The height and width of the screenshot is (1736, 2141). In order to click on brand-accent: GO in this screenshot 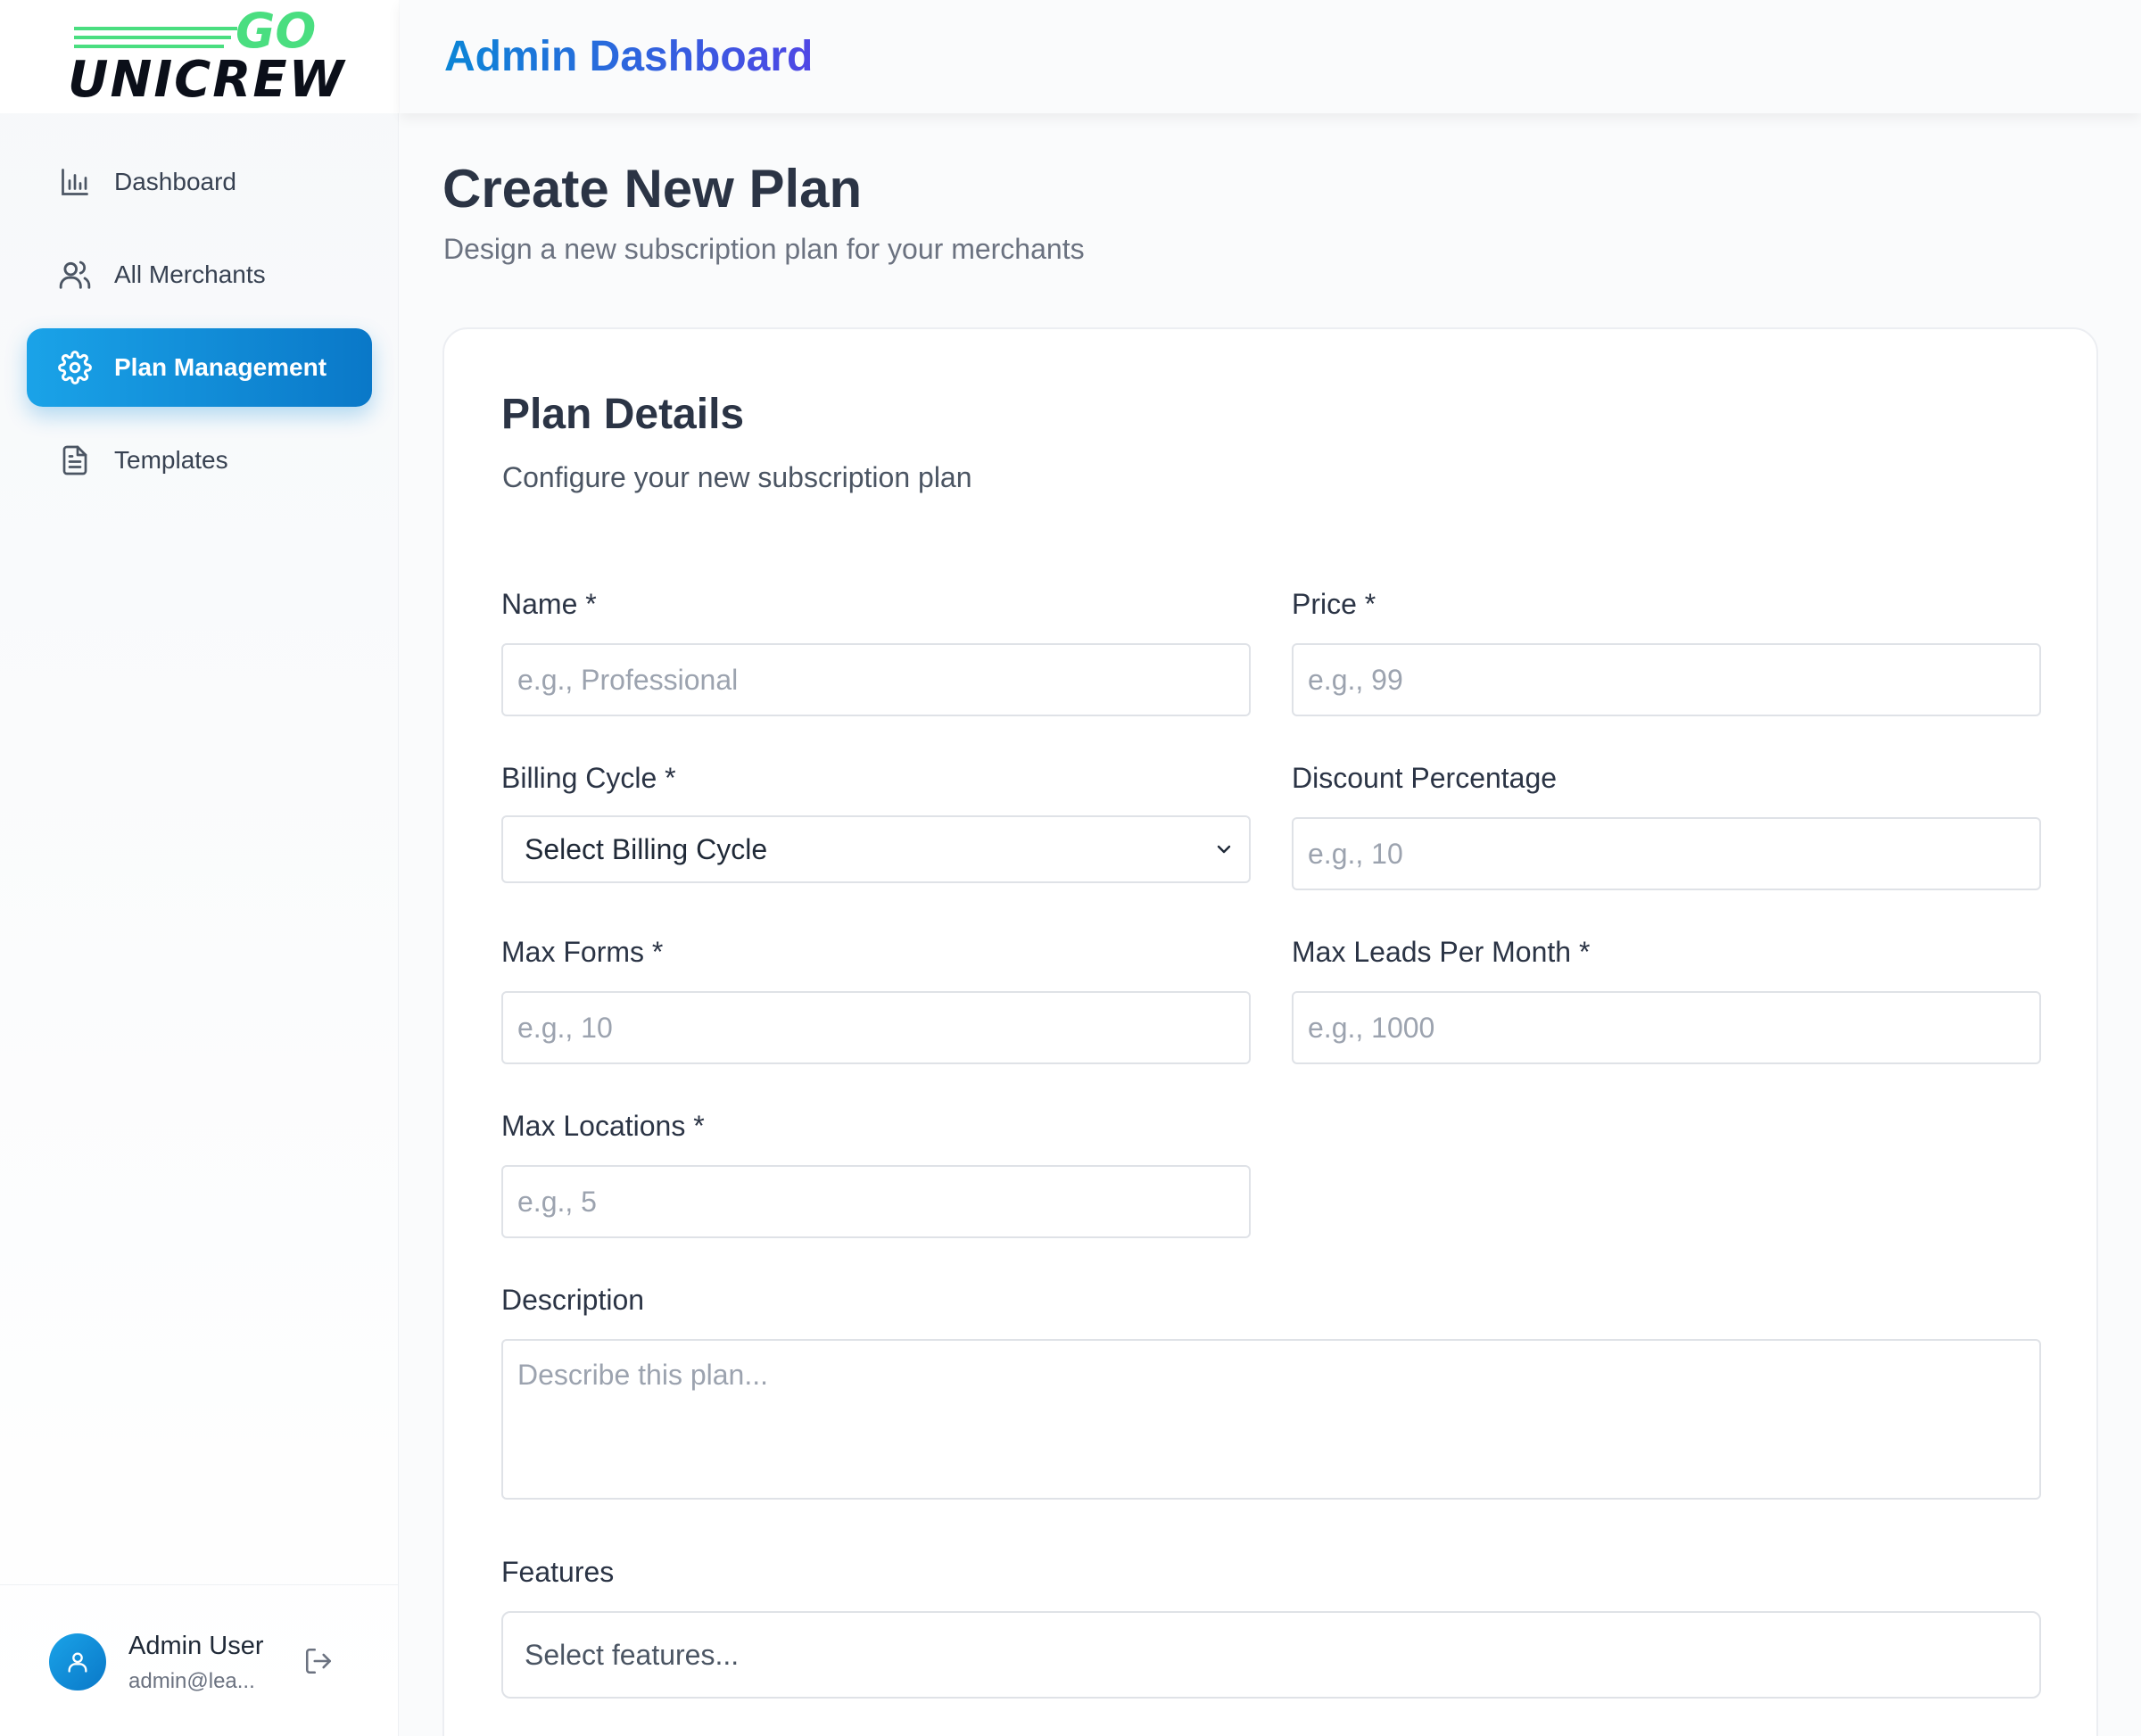, I will do `click(276, 31)`.